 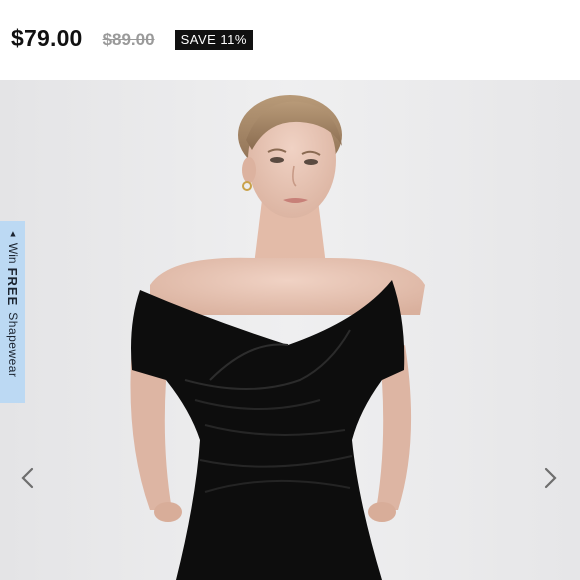 What do you see at coordinates (128, 39) in the screenshot?
I see `original-price: $89.00` at bounding box center [128, 39].